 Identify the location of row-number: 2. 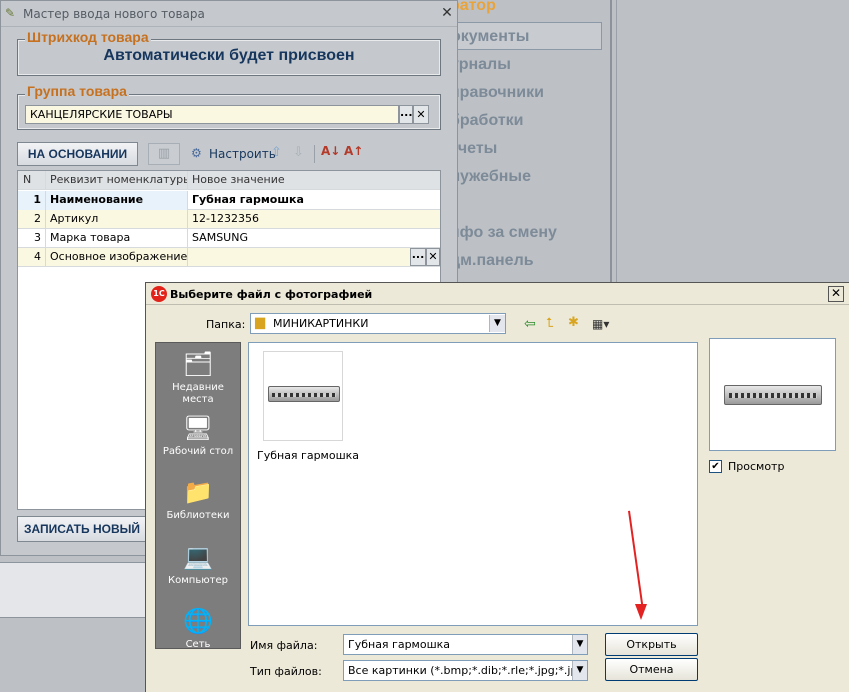
(32, 219).